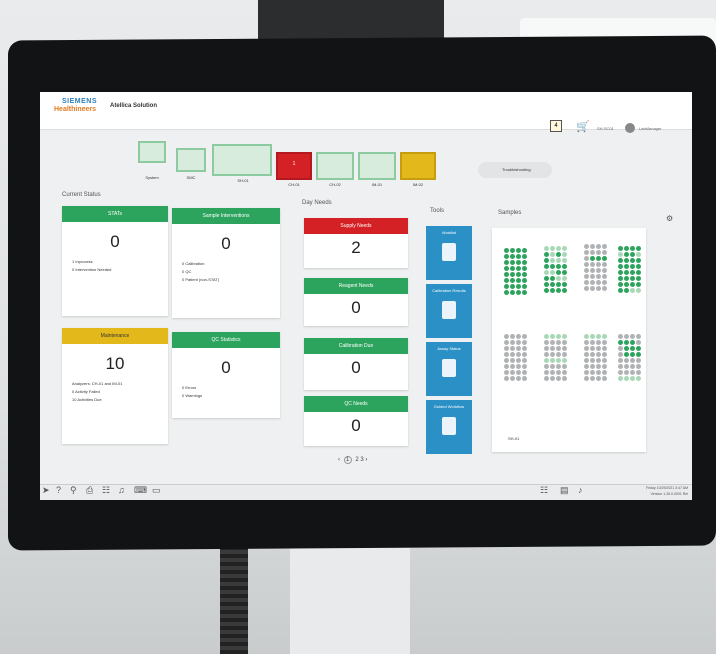 The height and width of the screenshot is (654, 716). Describe the element at coordinates (347, 460) in the screenshot. I see `page-1-button: 1` at that location.